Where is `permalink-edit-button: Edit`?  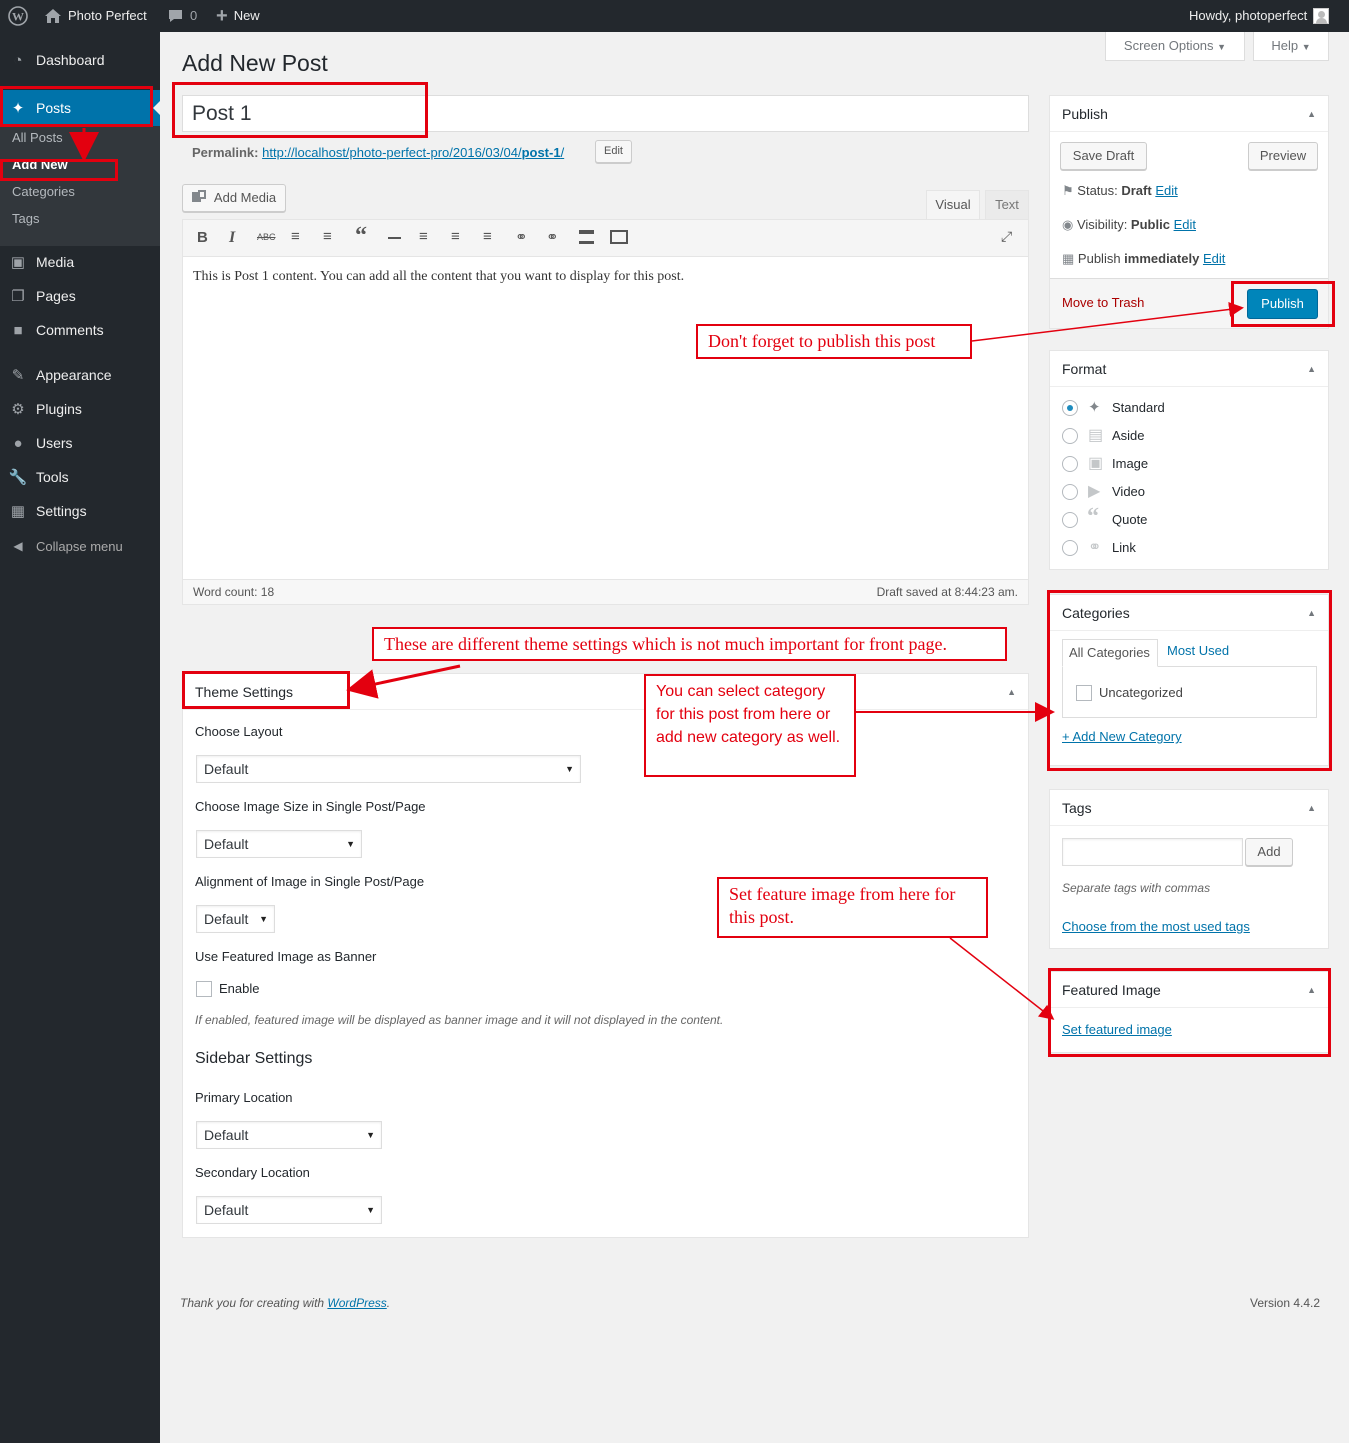
permalink-edit-button: Edit is located at coordinates (613, 151).